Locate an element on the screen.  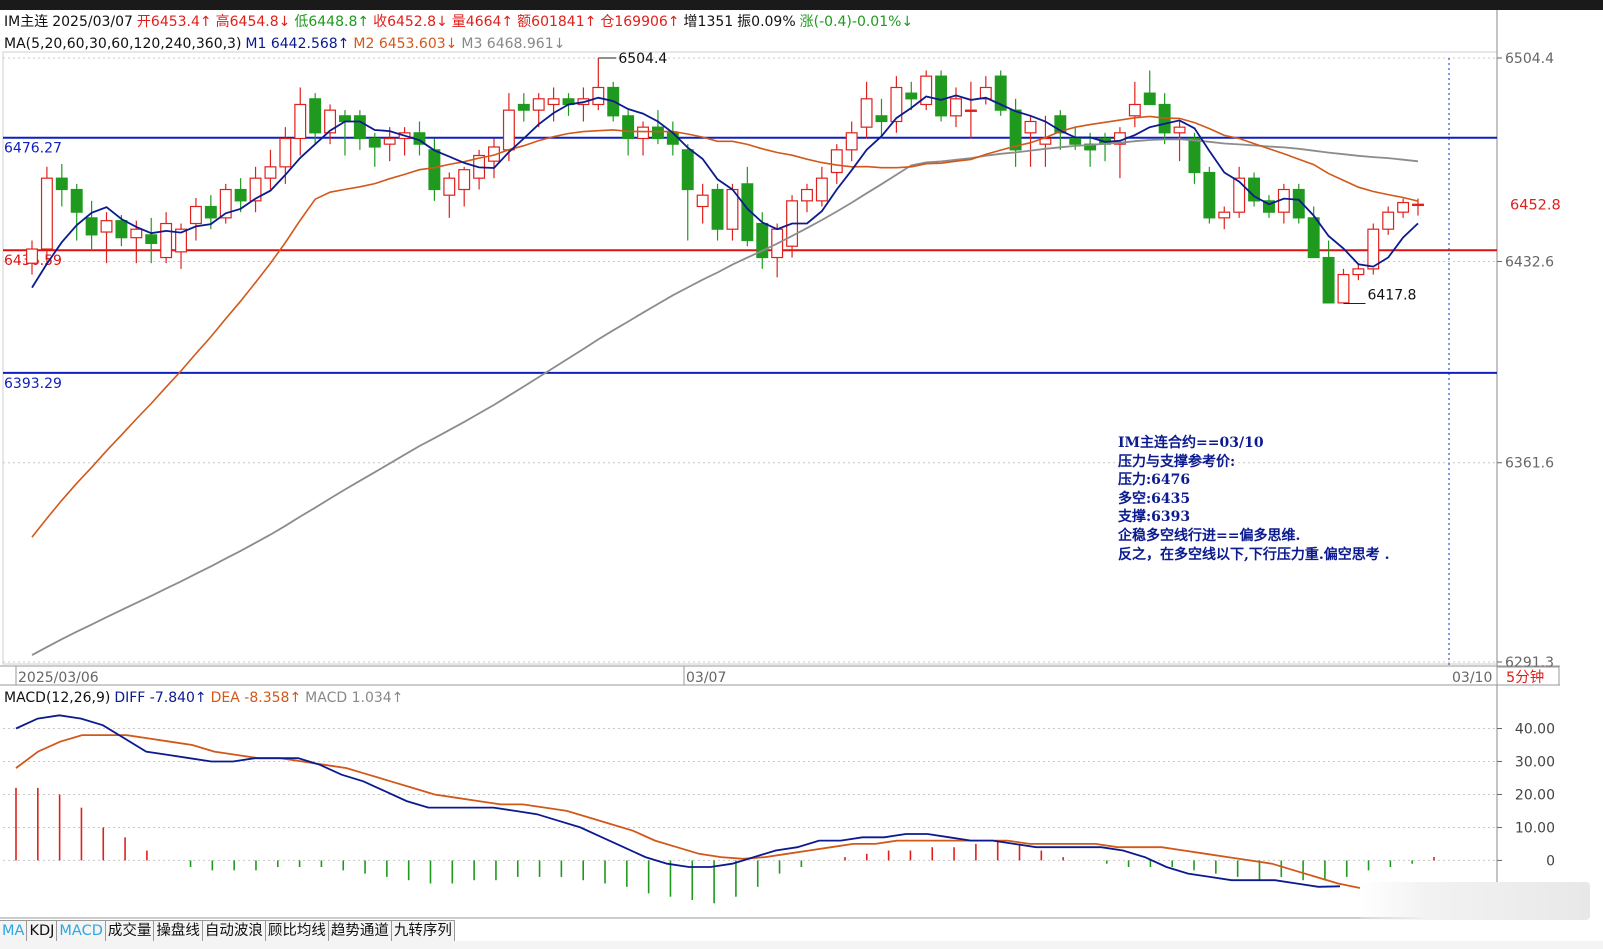
open-value: 开6453.4↑ is located at coordinates (174, 22).